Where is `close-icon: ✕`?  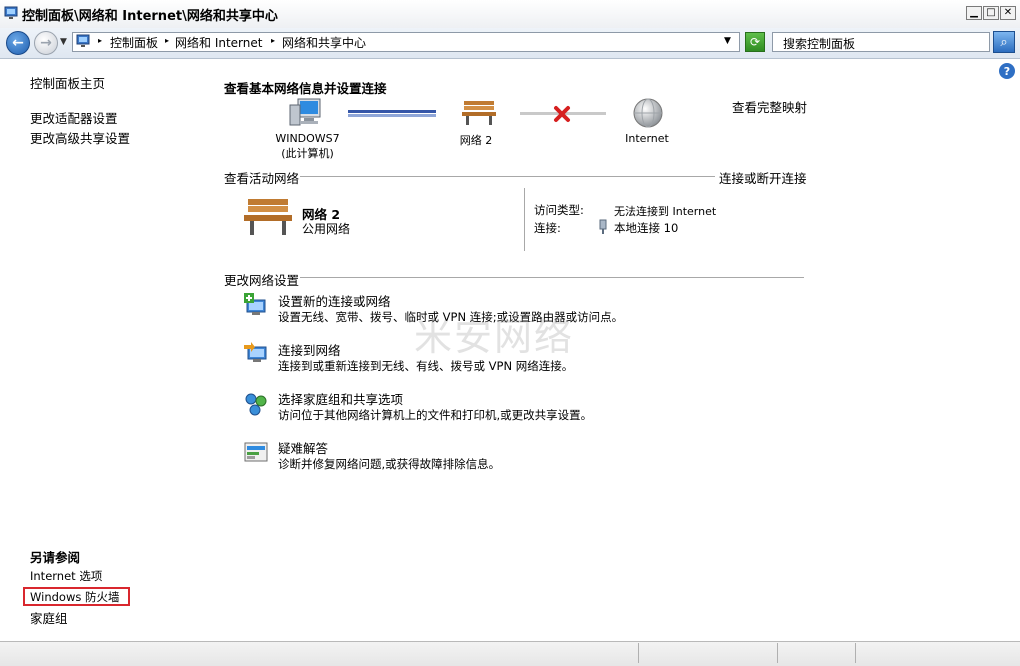
close-icon: ✕ is located at coordinates (1008, 12).